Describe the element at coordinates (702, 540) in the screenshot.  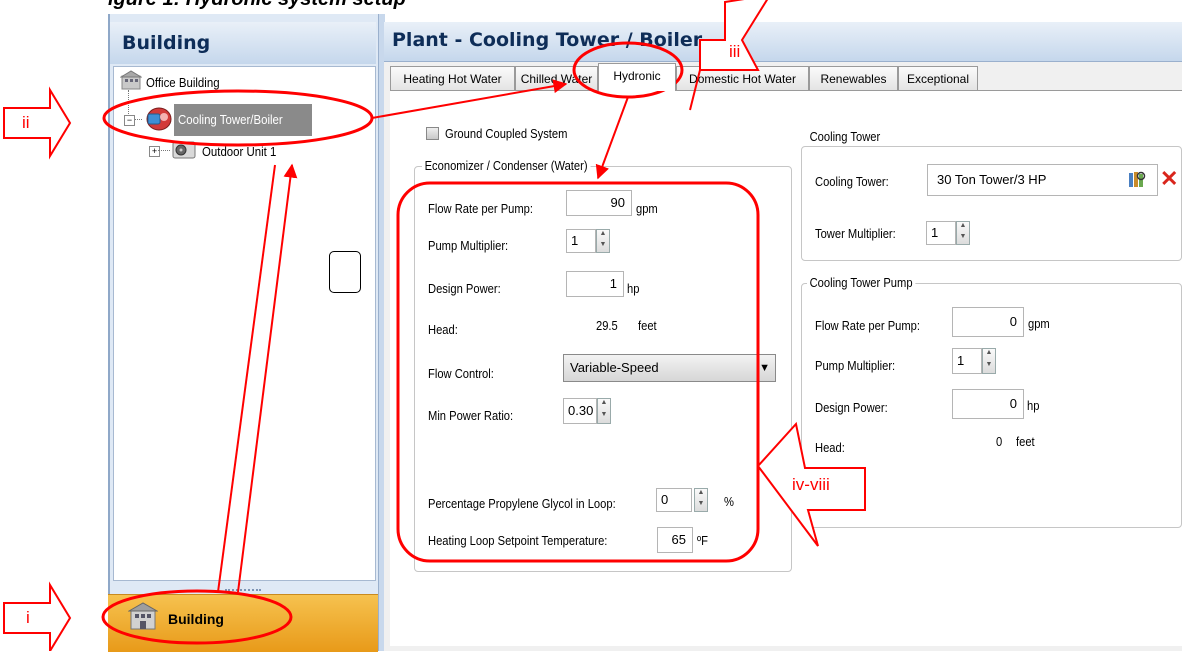
I see `setpoint-unit: ºF` at that location.